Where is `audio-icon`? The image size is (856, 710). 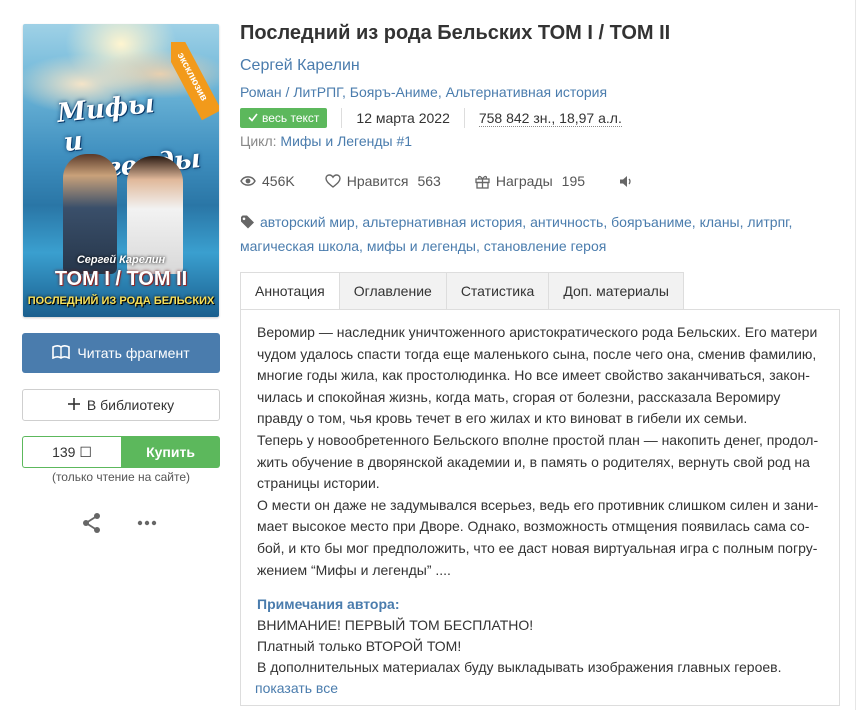
audio-icon is located at coordinates (626, 181).